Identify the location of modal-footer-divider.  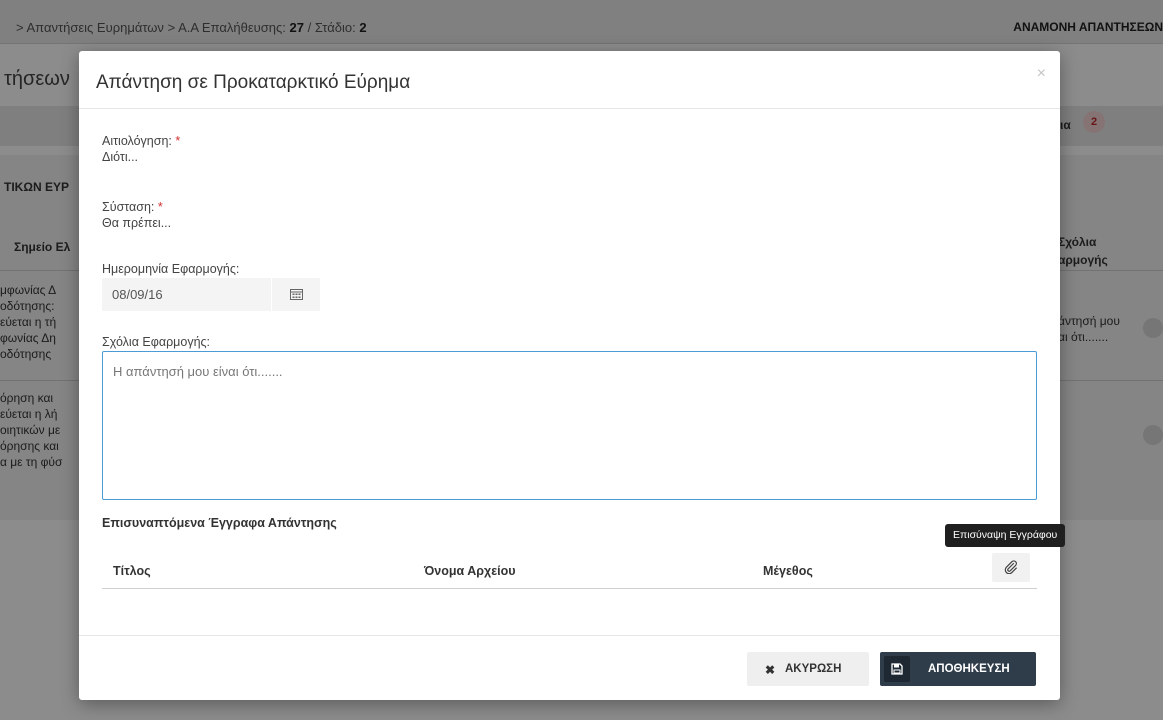
(569, 635).